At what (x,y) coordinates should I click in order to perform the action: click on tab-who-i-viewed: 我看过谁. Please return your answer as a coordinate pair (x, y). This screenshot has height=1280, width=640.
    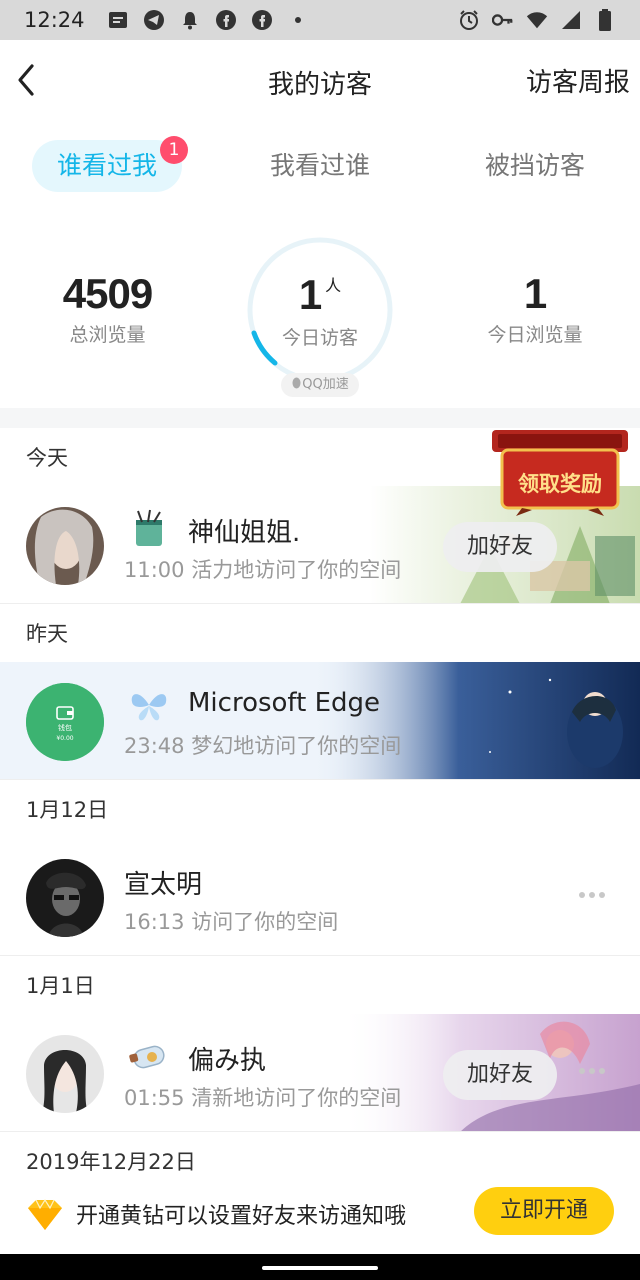
    Looking at the image, I should click on (320, 166).